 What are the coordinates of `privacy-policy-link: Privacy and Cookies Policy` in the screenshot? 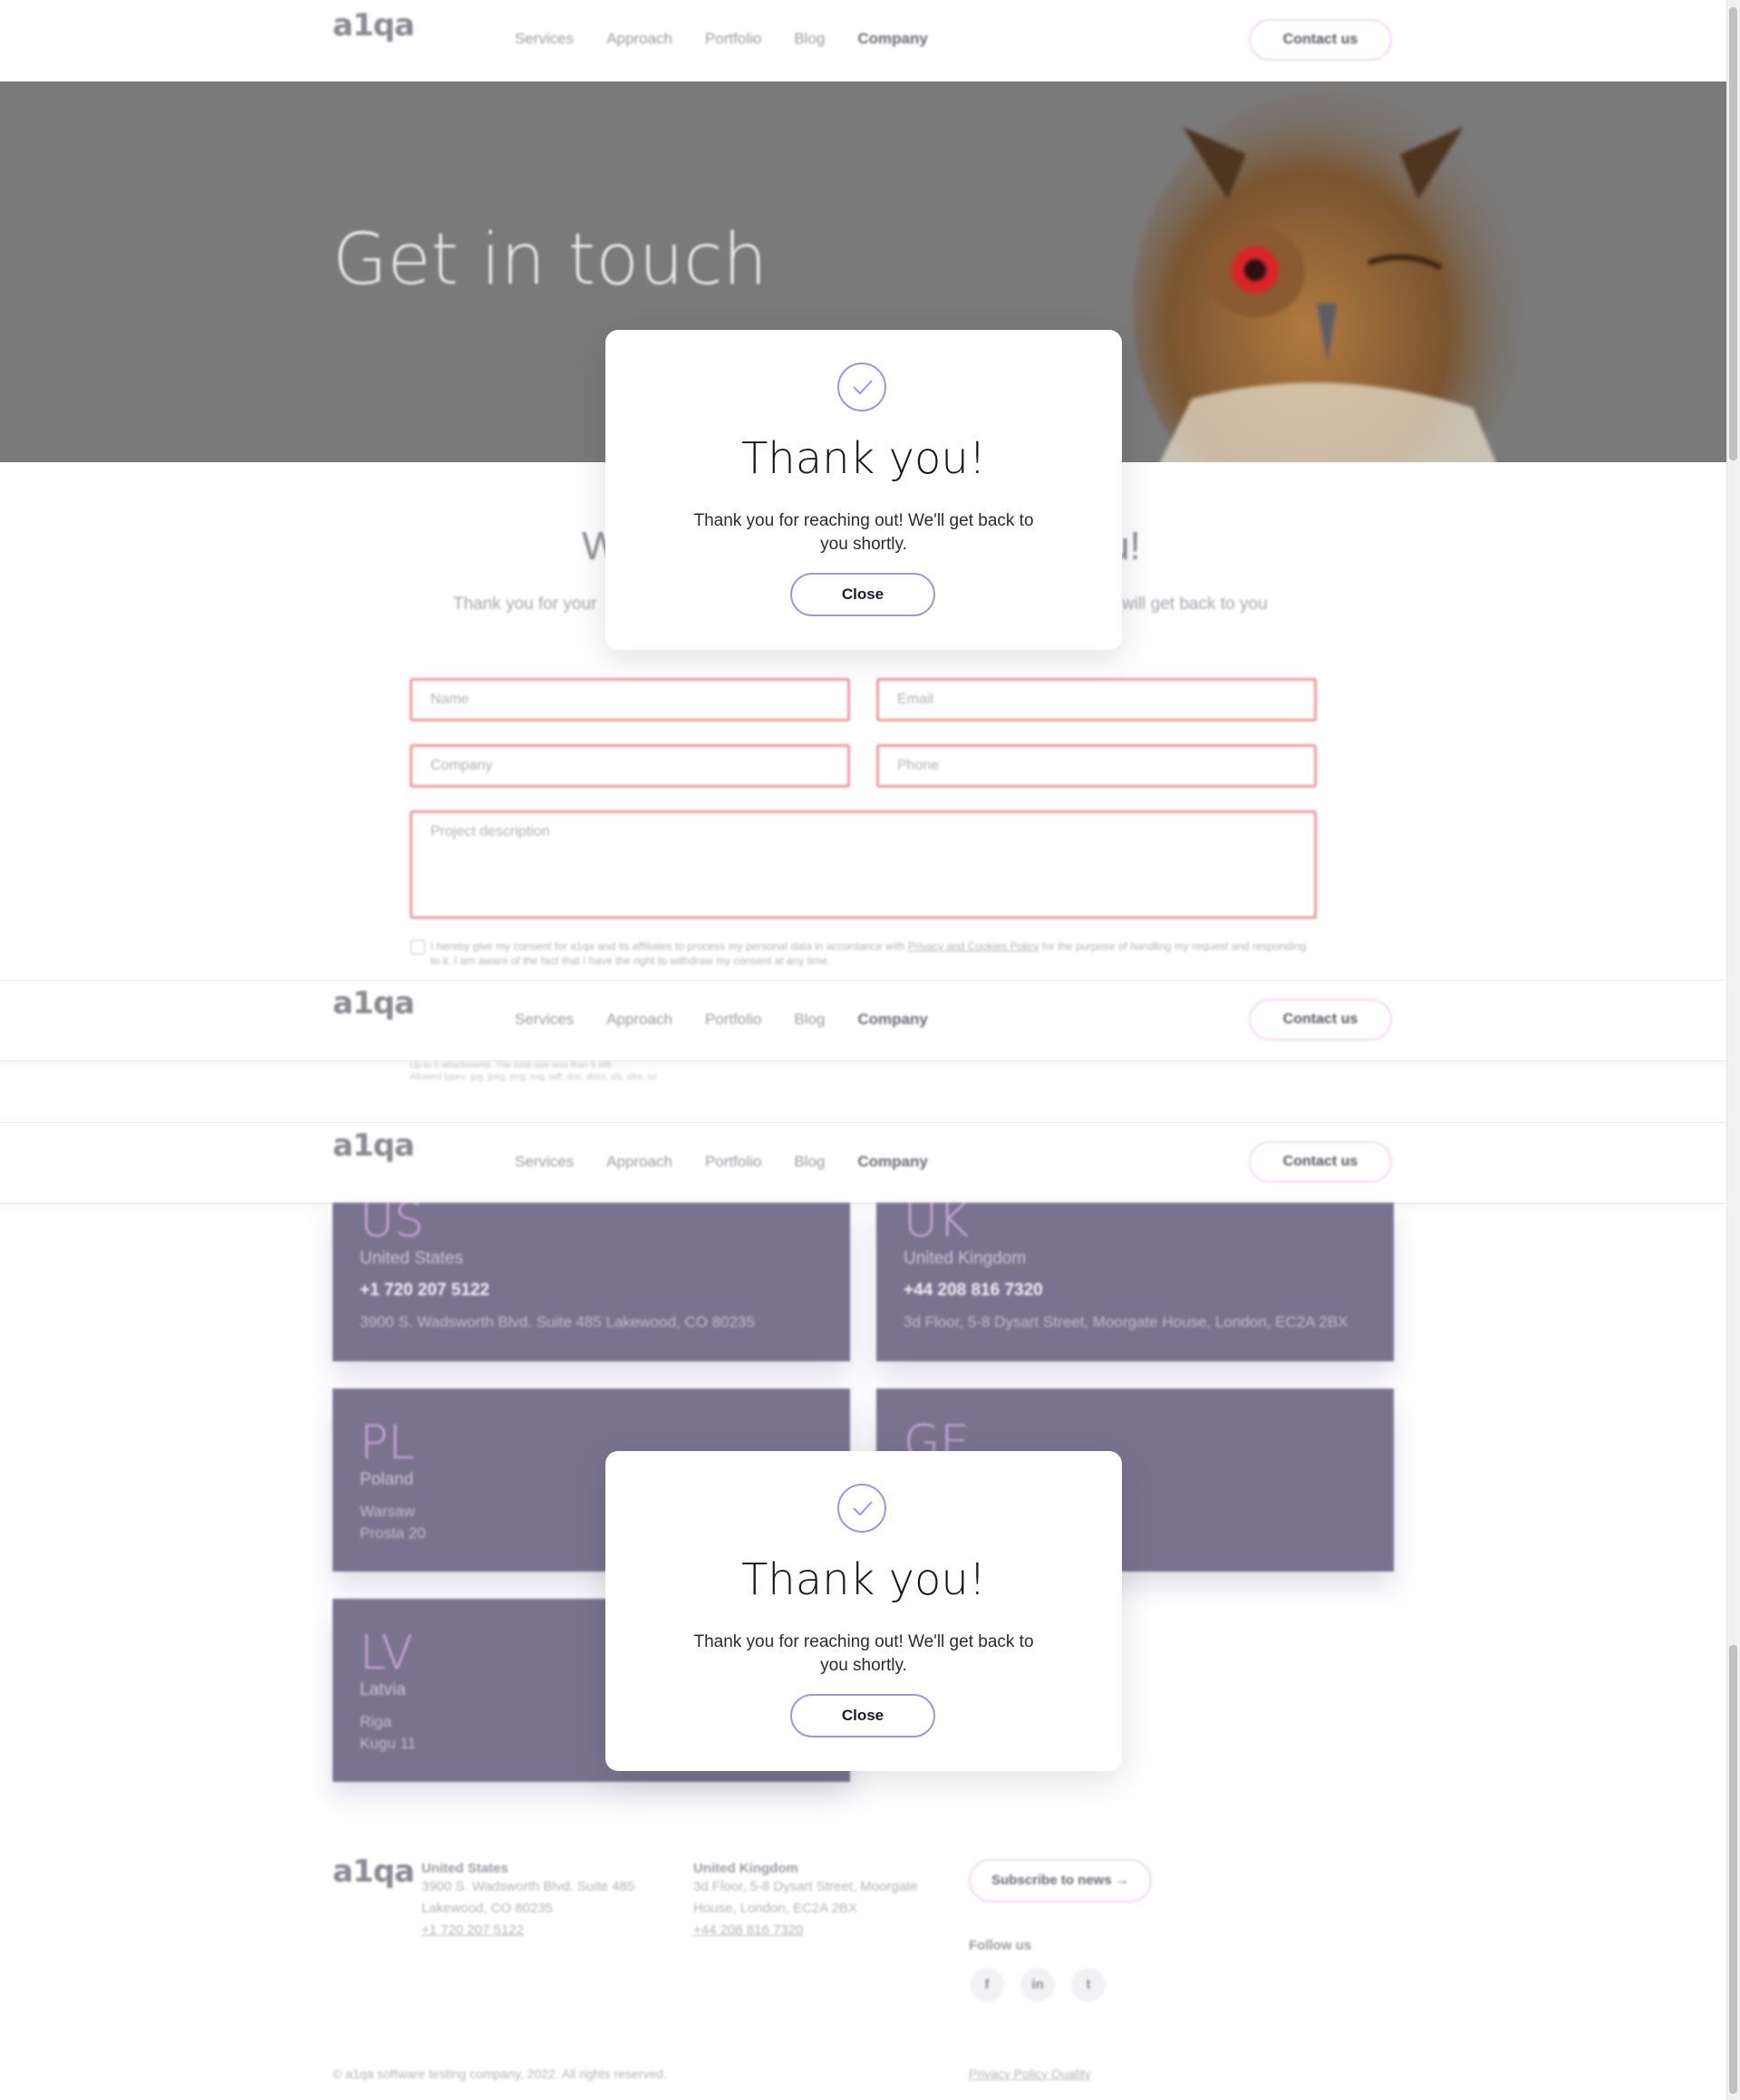 It's located at (973, 946).